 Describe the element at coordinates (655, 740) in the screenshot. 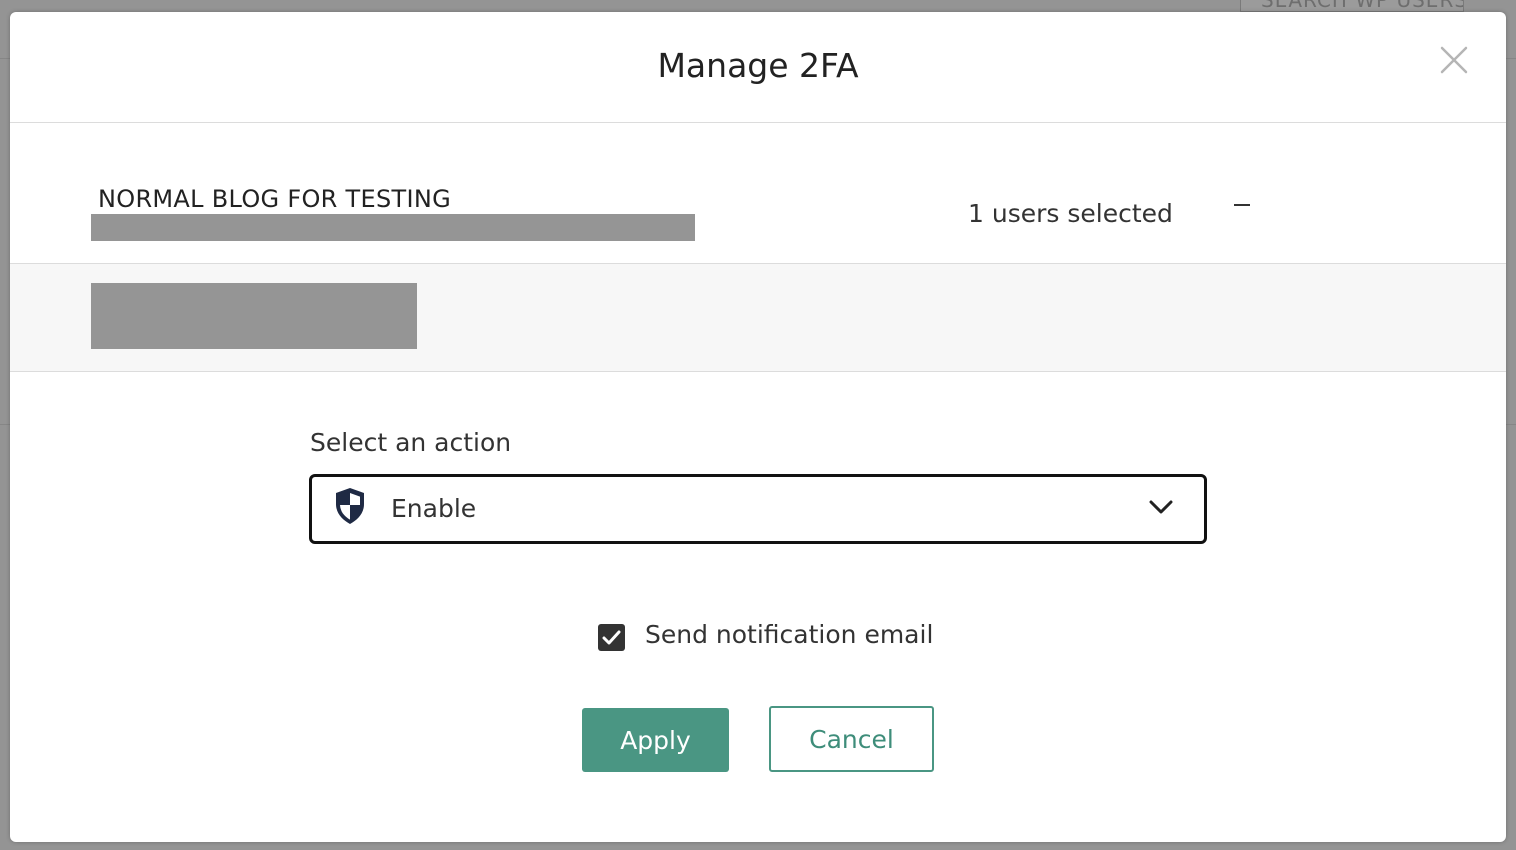

I see `apply-button: Apply` at that location.